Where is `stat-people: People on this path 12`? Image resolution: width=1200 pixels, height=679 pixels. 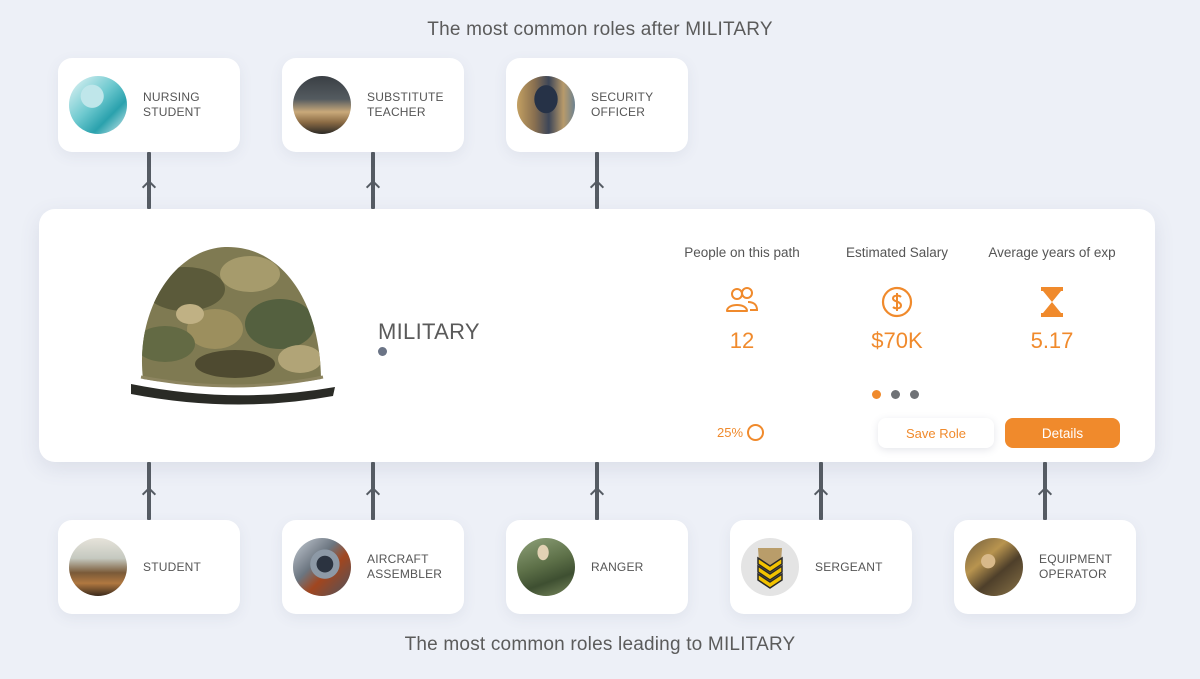
stat-people: People on this path 12 is located at coordinates (742, 299).